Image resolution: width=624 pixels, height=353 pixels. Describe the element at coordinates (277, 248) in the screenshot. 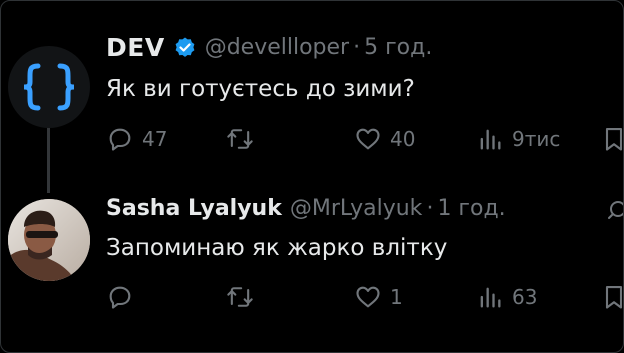

I see `tweet-text: Запоминаю як жарко влітку` at that location.